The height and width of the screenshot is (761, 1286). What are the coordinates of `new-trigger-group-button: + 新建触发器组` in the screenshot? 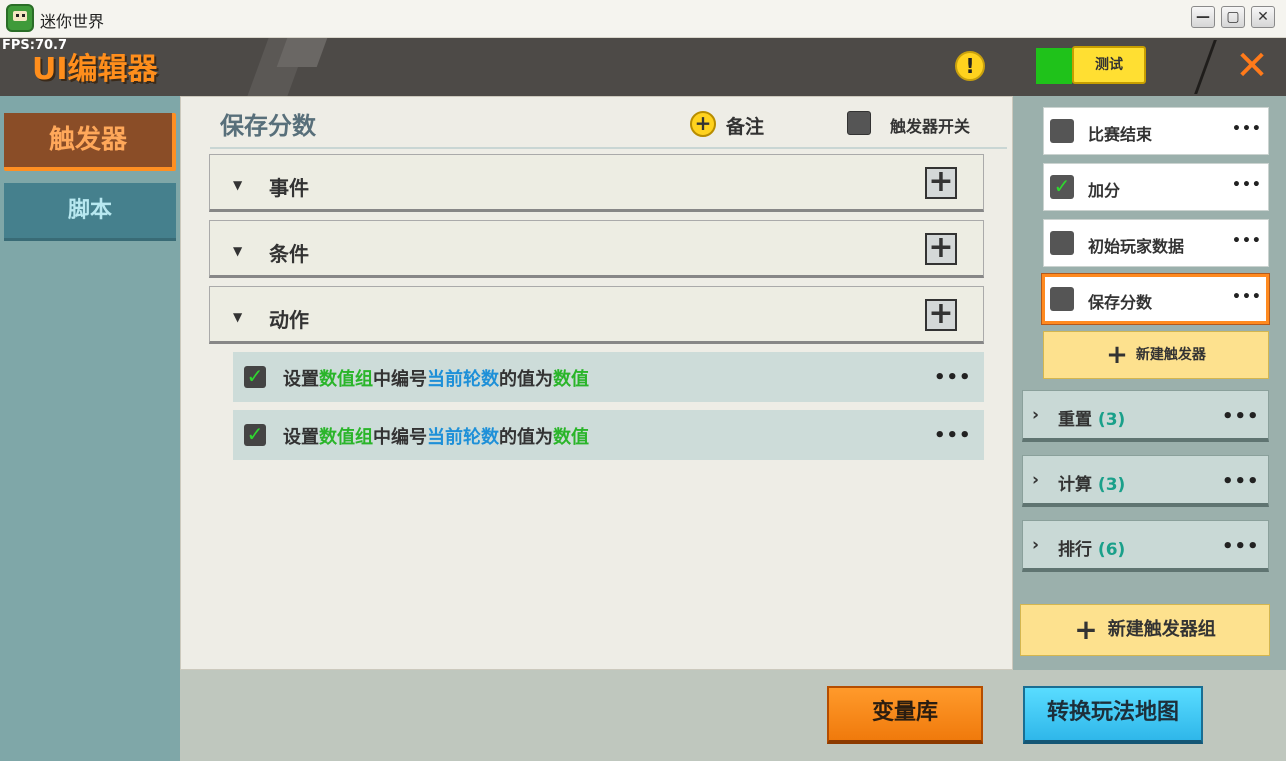 It's located at (1145, 630).